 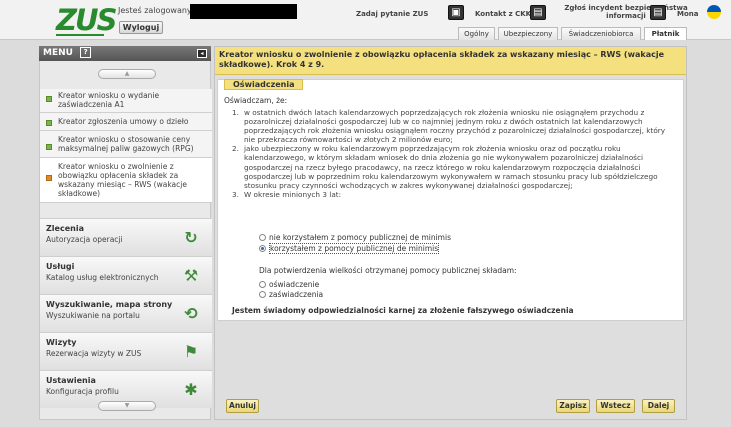 I want to click on walking-person-icon: ⚑, so click(x=191, y=351).